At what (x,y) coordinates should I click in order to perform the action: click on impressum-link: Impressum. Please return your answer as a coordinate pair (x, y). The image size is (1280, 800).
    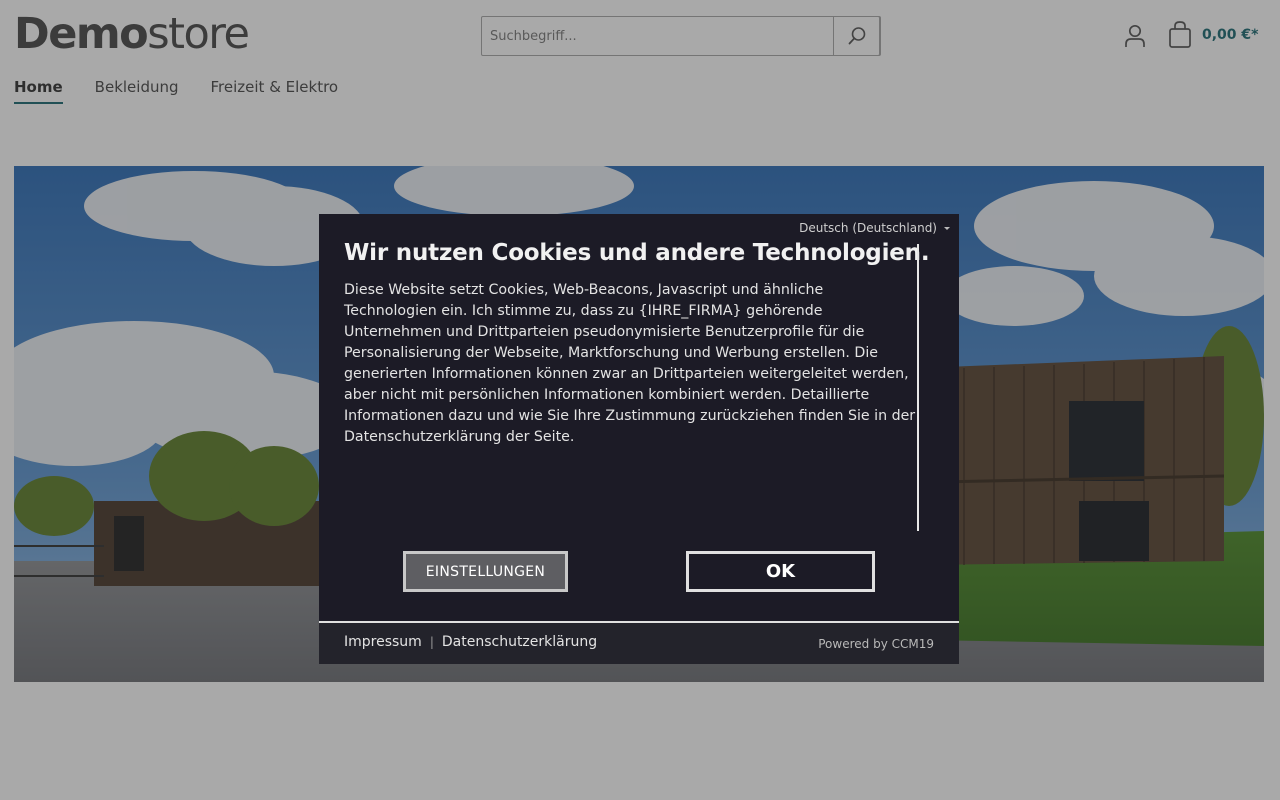
    Looking at the image, I should click on (383, 642).